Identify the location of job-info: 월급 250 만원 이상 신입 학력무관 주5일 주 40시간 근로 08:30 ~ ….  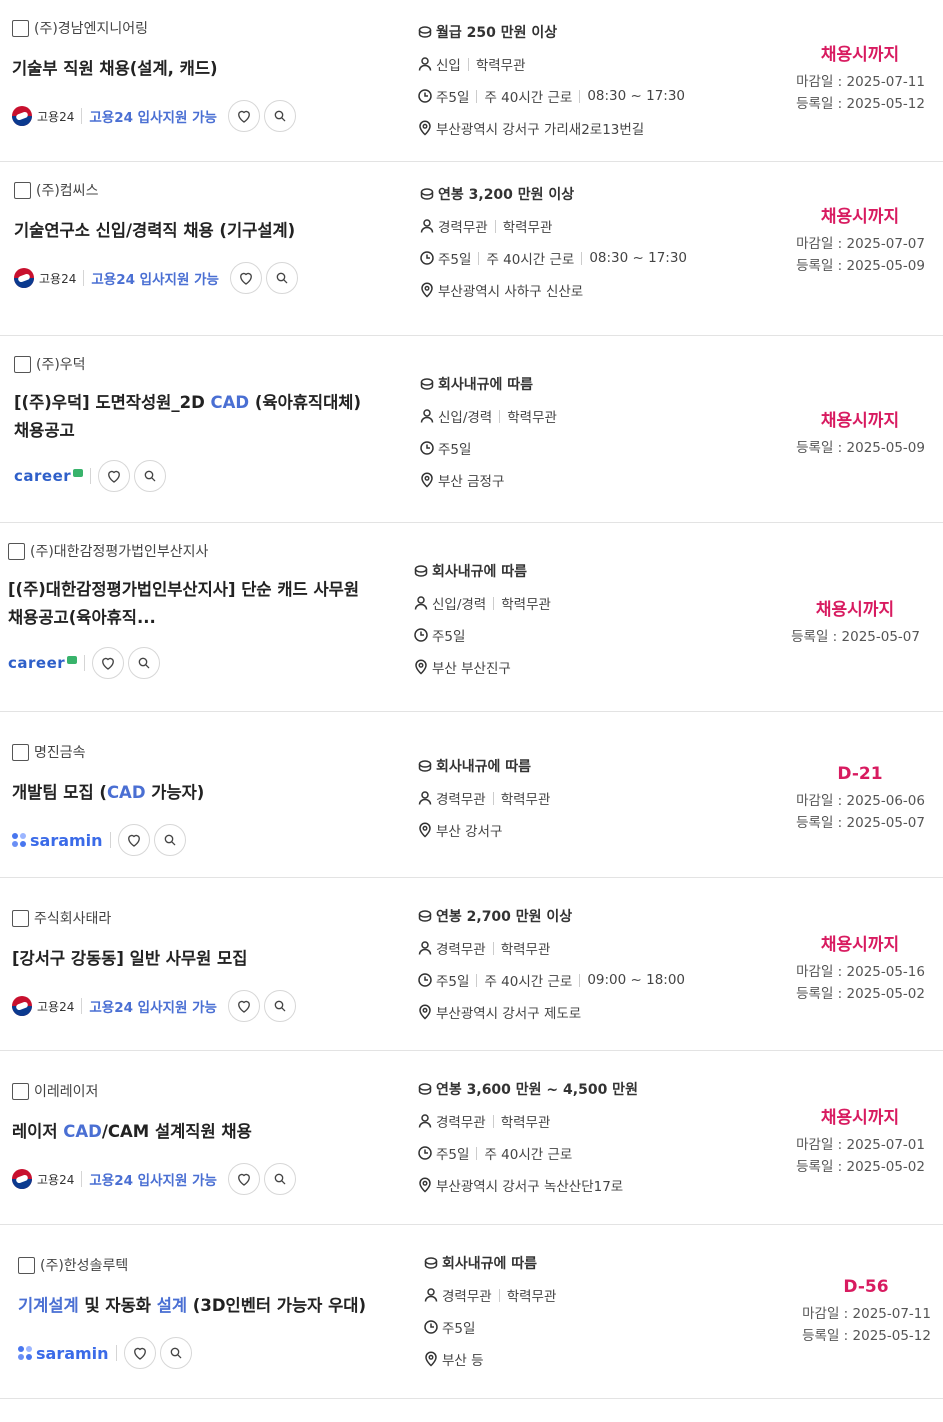
(602, 80).